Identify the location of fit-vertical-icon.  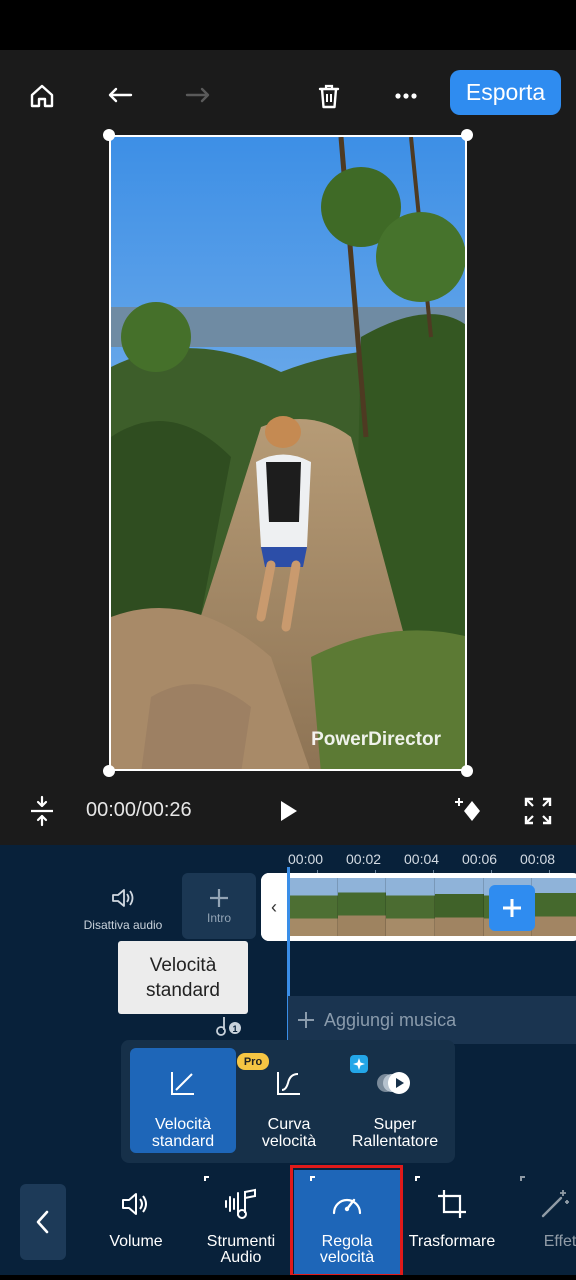
(42, 811).